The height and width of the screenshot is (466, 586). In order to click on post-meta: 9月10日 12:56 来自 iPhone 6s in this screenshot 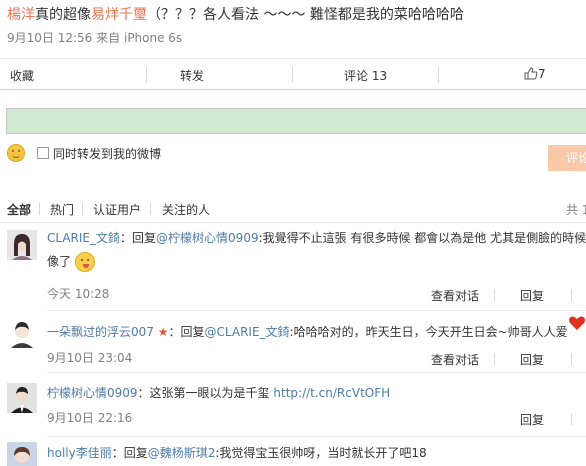, I will do `click(94, 37)`.